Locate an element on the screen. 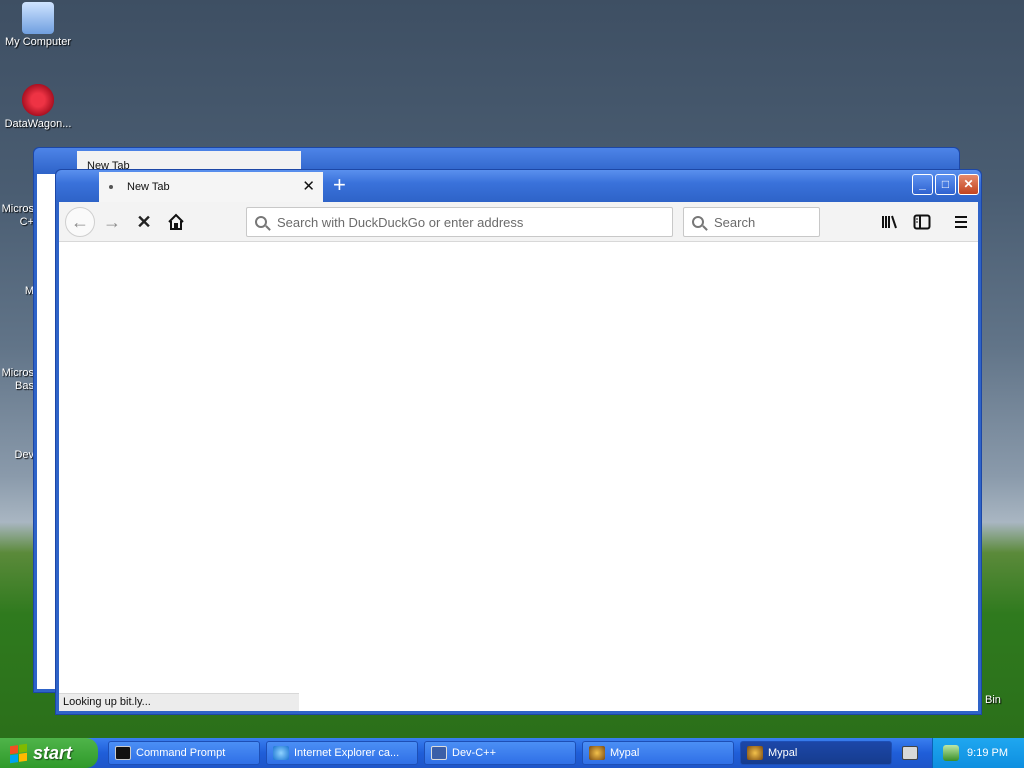  tab-loading-dot-icon is located at coordinates (111, 187).